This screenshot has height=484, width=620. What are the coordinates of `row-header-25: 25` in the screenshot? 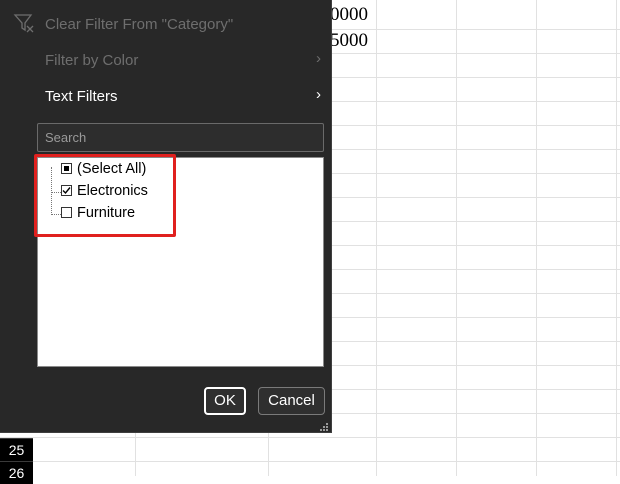 It's located at (16, 449).